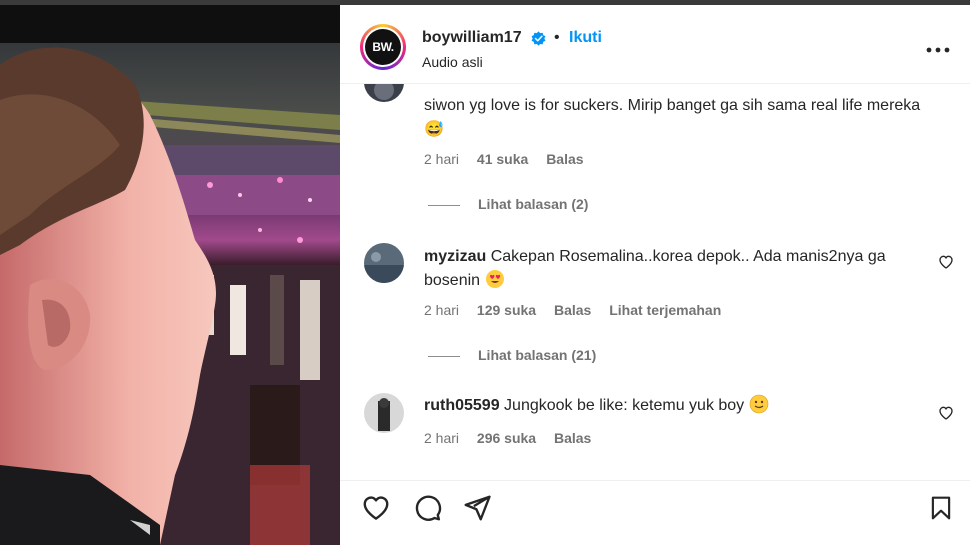  I want to click on post-header: BW. boywilliam17 • Ikuti Audio asli, so click(655, 44).